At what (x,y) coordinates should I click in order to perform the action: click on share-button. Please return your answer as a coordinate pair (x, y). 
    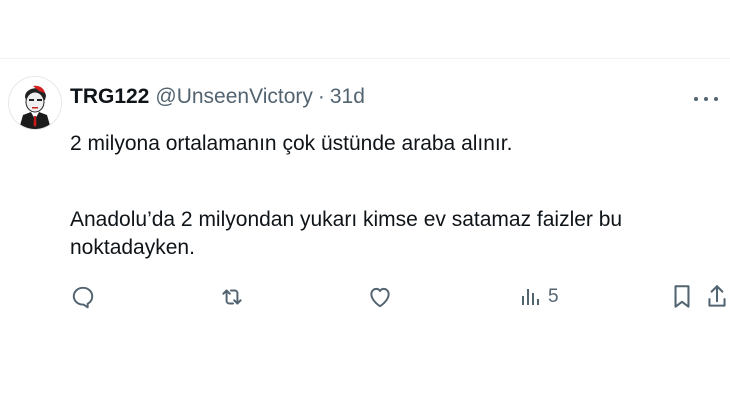
    Looking at the image, I should click on (717, 297).